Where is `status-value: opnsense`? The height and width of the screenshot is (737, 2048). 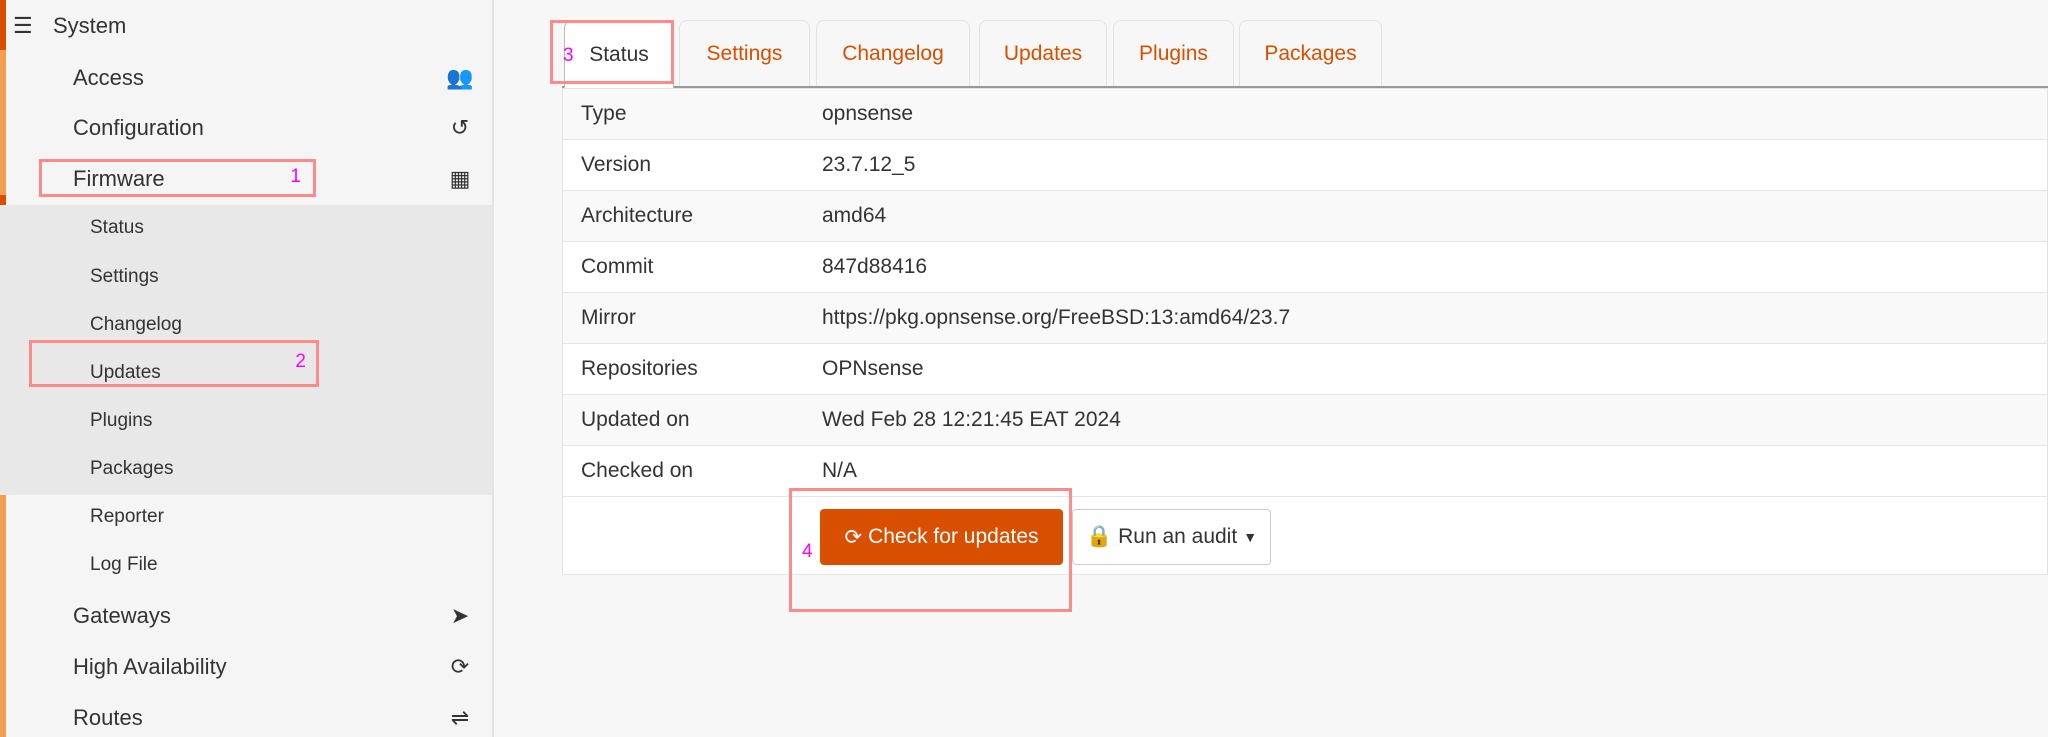 status-value: opnsense is located at coordinates (868, 113).